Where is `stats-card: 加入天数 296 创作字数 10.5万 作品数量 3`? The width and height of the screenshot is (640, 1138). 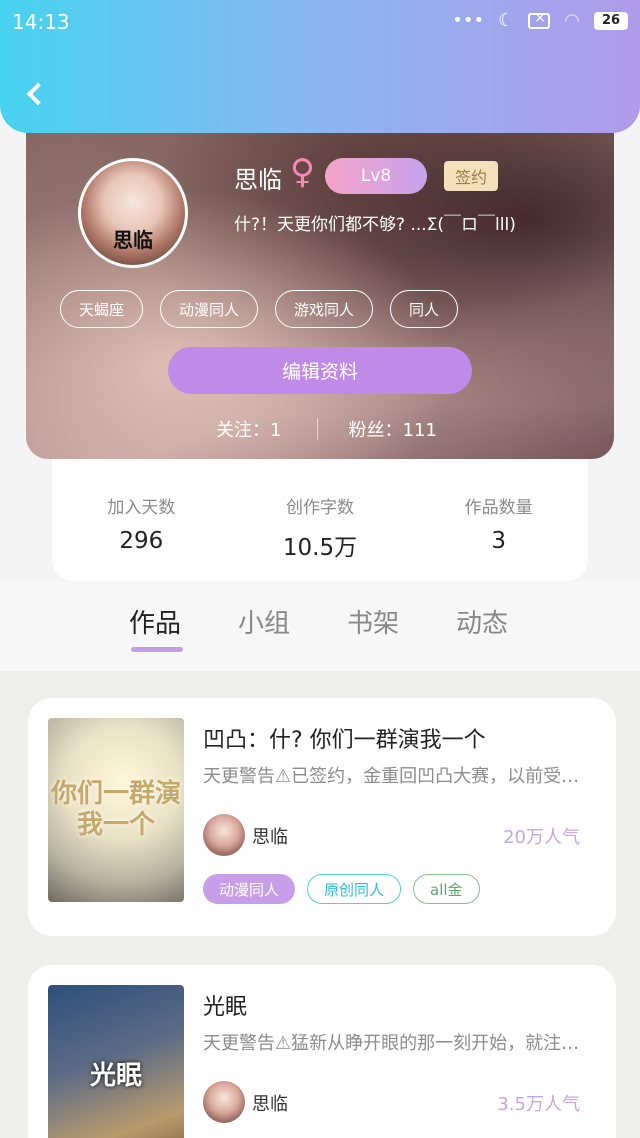 stats-card: 加入天数 296 创作字数 10.5万 作品数量 3 is located at coordinates (320, 520).